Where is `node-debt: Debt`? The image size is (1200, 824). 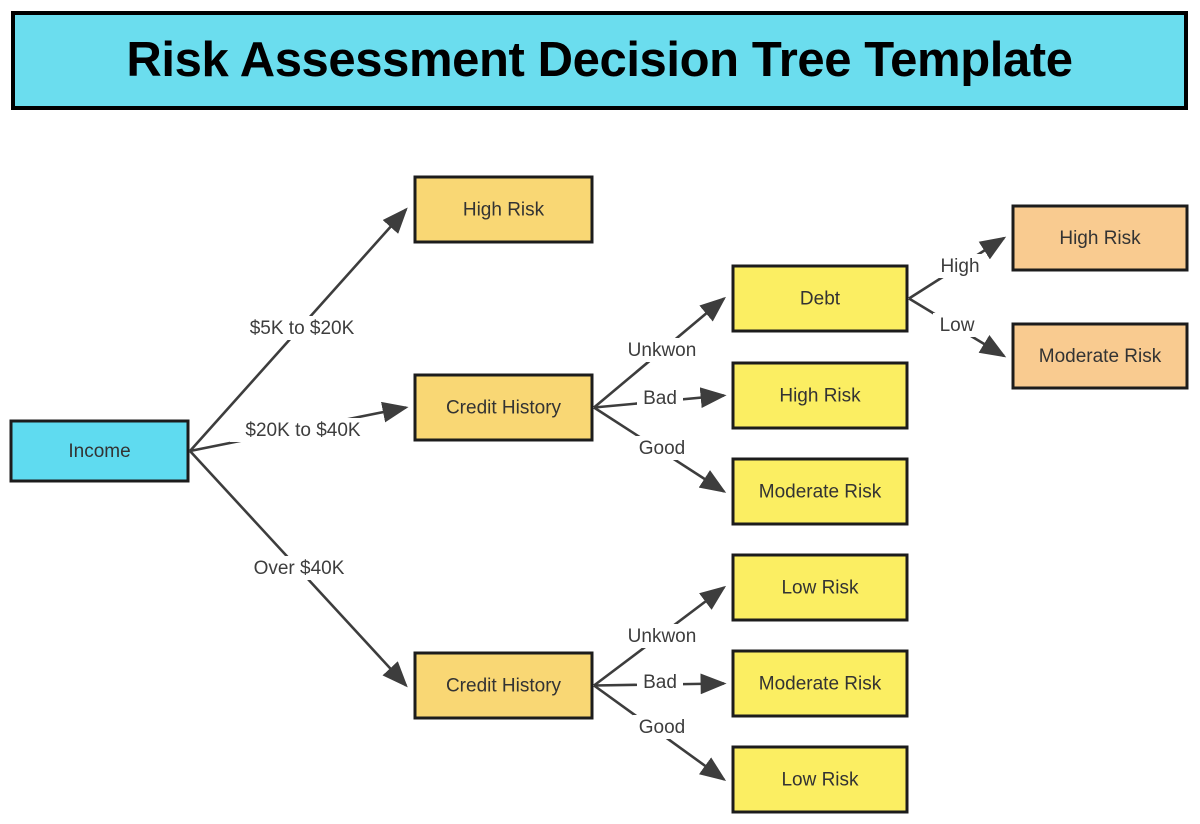
node-debt: Debt is located at coordinates (820, 298).